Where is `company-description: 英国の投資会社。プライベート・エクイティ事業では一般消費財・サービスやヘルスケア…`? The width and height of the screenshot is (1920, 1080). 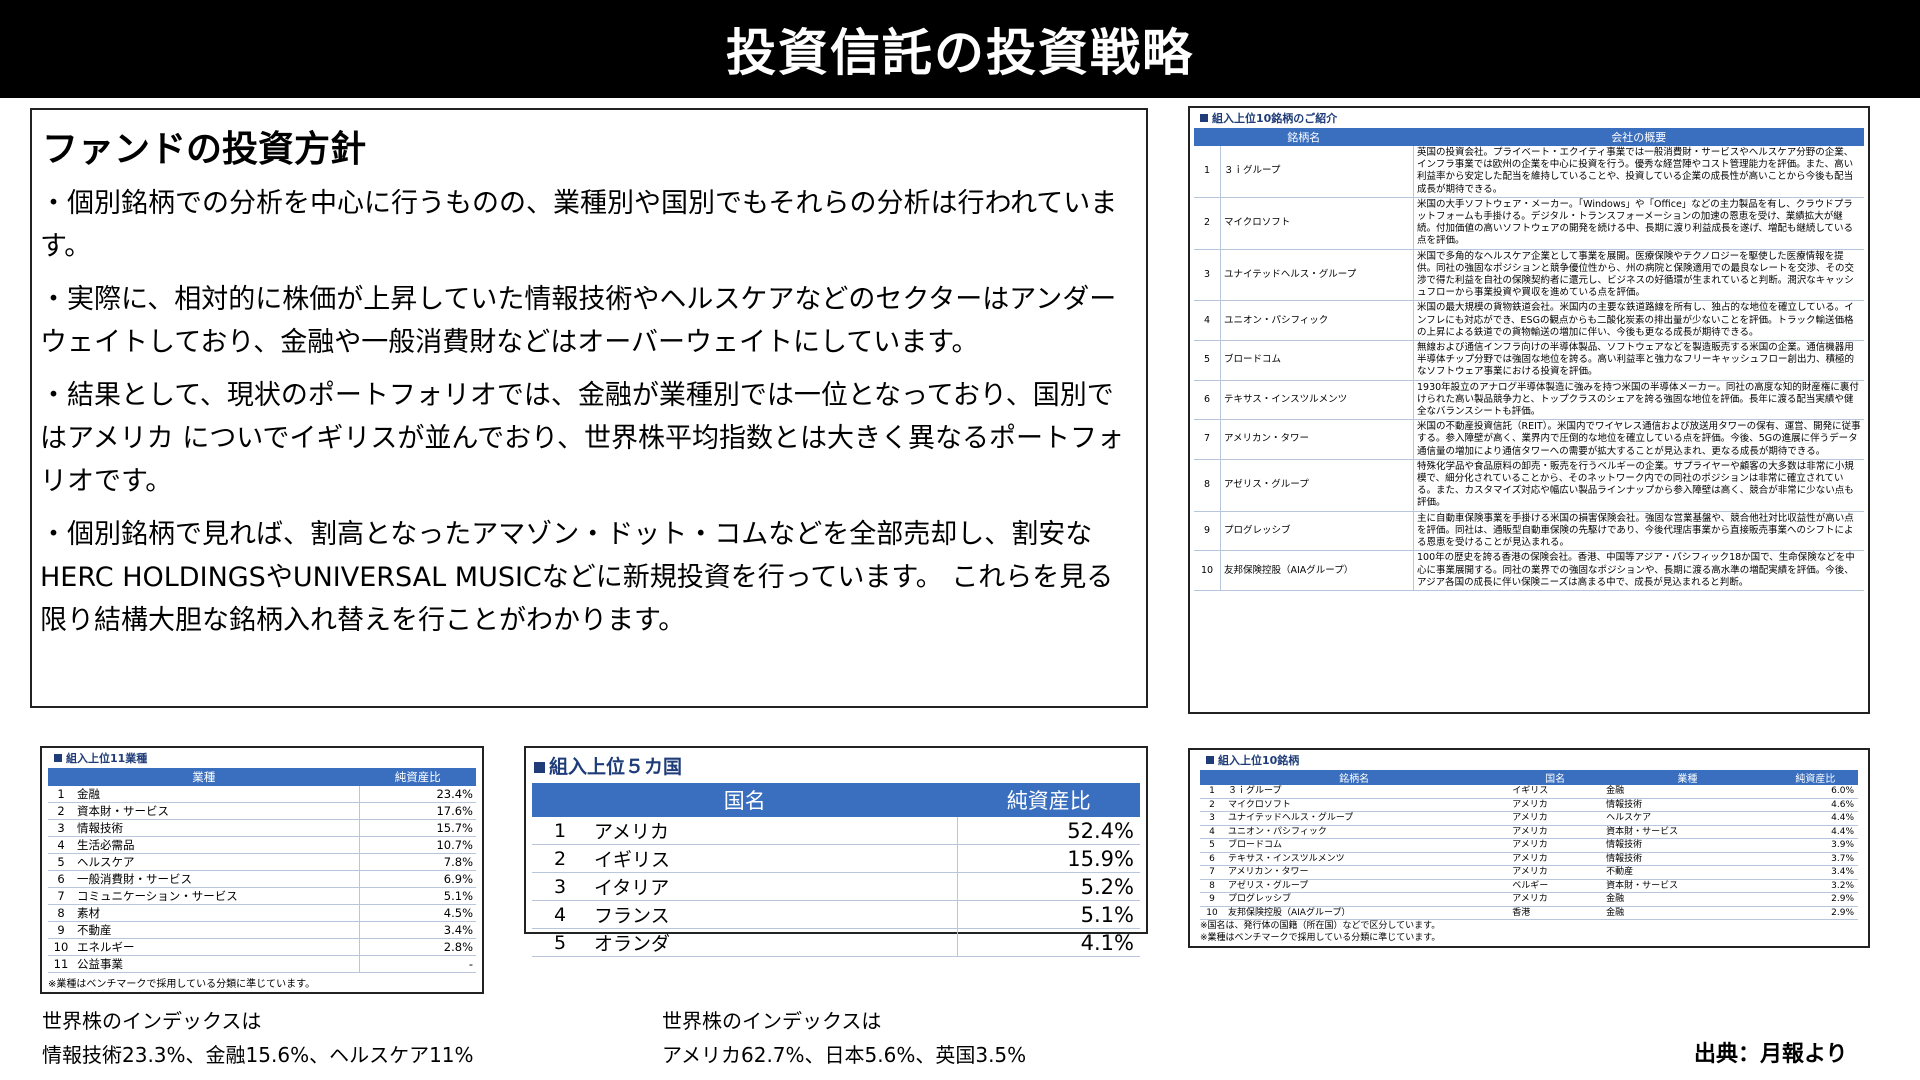 company-description: 英国の投資会社。プライベート・エクイティ事業では一般消費財・サービスやヘルスケア… is located at coordinates (1638, 172).